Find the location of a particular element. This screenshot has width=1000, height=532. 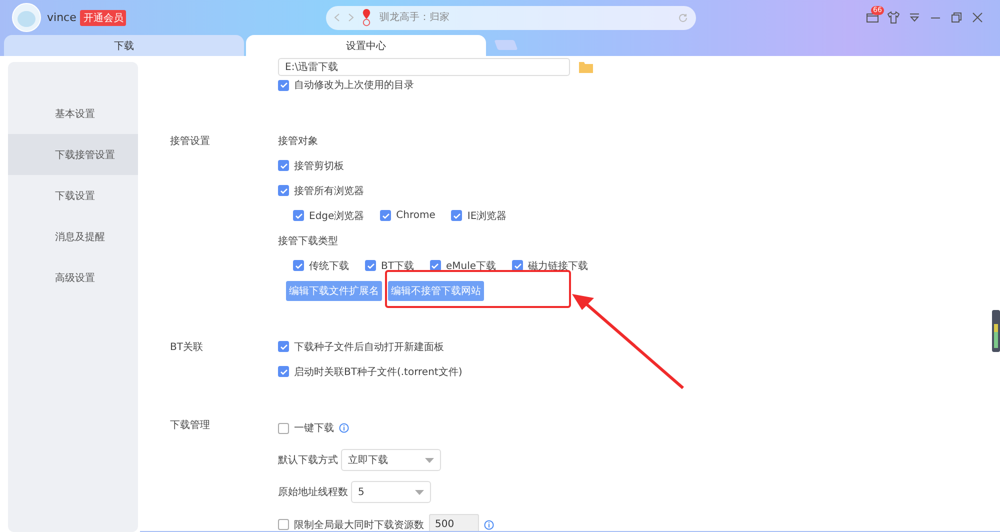

sidebar-item: 下载接管设置 is located at coordinates (73, 154).